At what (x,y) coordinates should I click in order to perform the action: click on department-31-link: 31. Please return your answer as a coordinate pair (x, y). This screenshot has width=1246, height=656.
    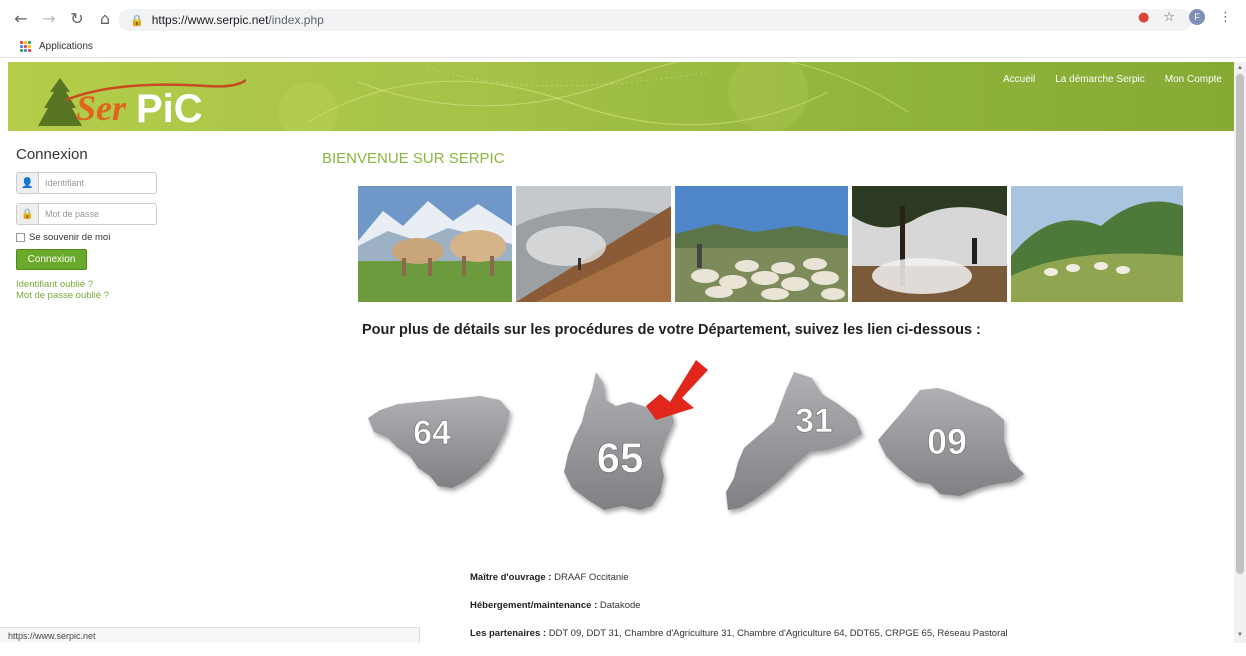
    Looking at the image, I should click on (794, 441).